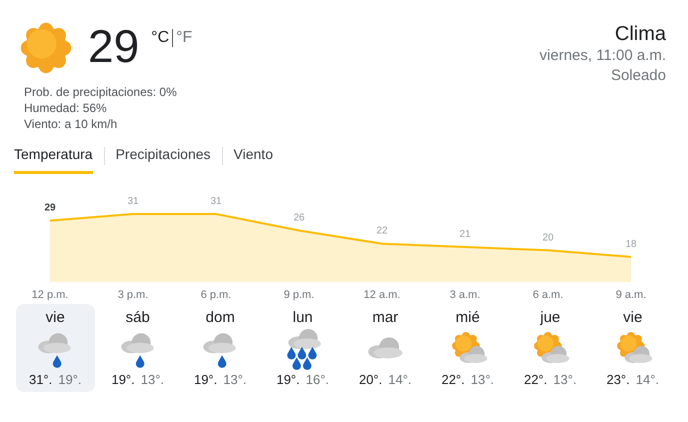 The image size is (688, 422). What do you see at coordinates (160, 38) in the screenshot?
I see `unit-toggle: °C` at bounding box center [160, 38].